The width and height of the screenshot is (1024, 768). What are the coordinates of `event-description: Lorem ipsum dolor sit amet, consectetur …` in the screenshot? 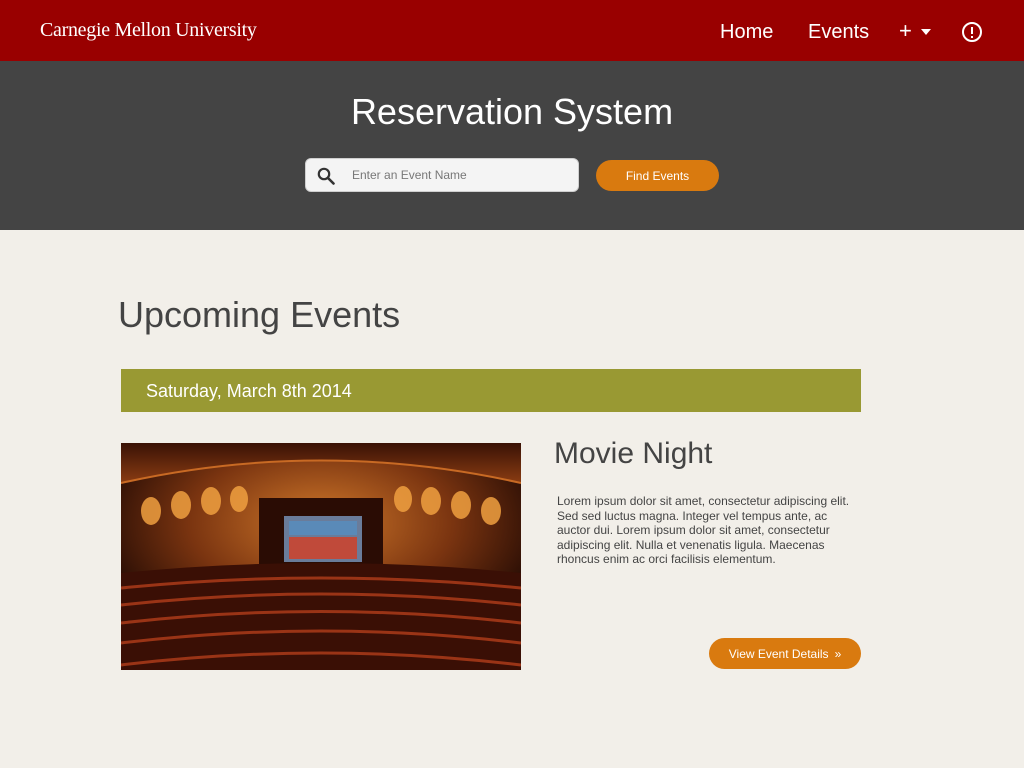 It's located at (703, 530).